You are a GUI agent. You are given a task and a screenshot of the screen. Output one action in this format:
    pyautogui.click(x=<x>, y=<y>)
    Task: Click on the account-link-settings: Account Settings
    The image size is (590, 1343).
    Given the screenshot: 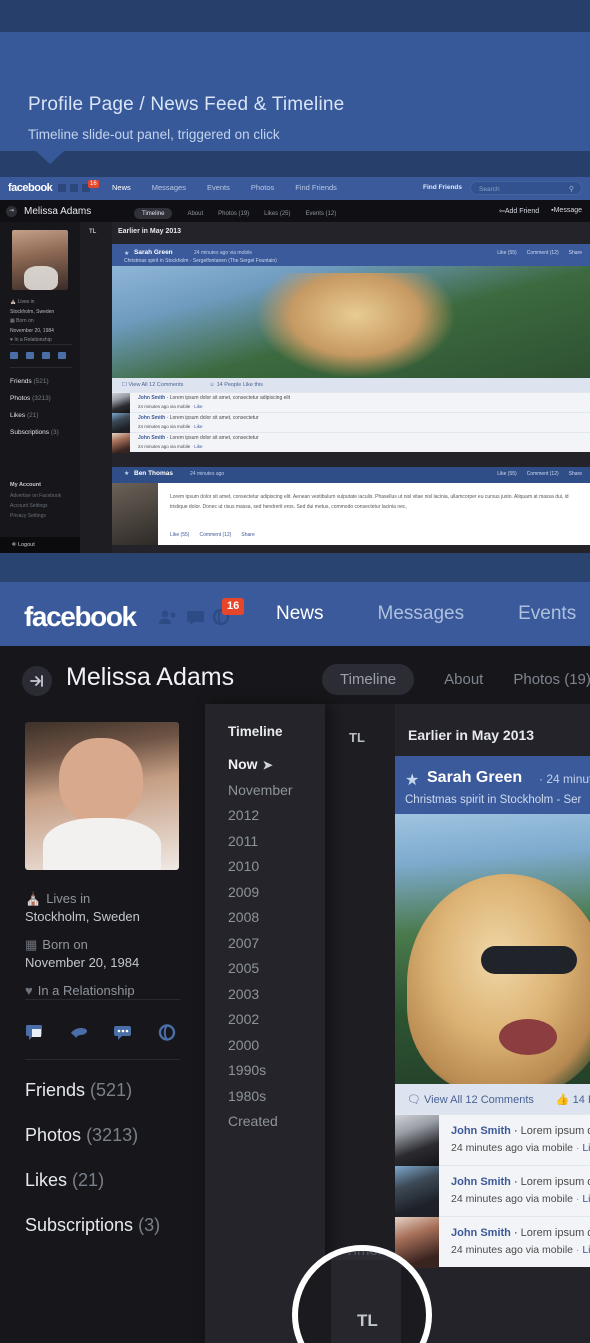 What is the action you would take?
    pyautogui.click(x=35, y=506)
    